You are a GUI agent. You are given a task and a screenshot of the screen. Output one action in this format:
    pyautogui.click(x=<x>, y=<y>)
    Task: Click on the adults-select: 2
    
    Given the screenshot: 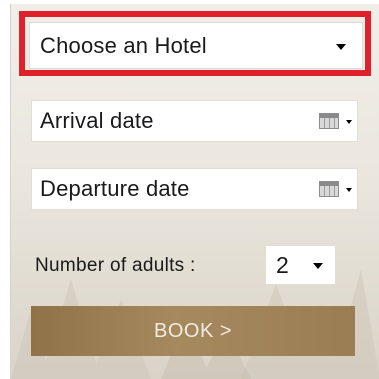 What is the action you would take?
    pyautogui.click(x=300, y=265)
    